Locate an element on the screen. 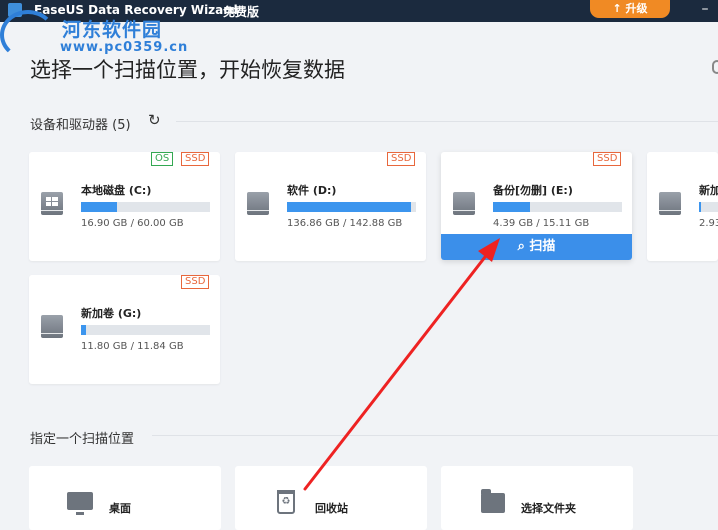  location-select-folder: 选择文件夹 is located at coordinates (537, 498).